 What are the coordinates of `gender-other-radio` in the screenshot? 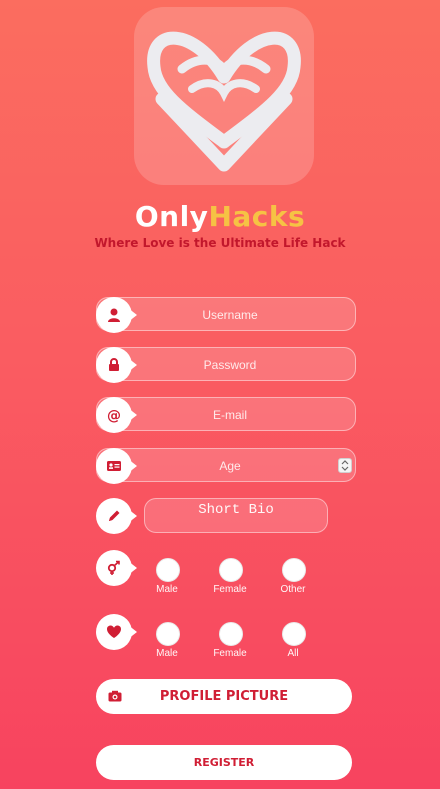 It's located at (294, 570).